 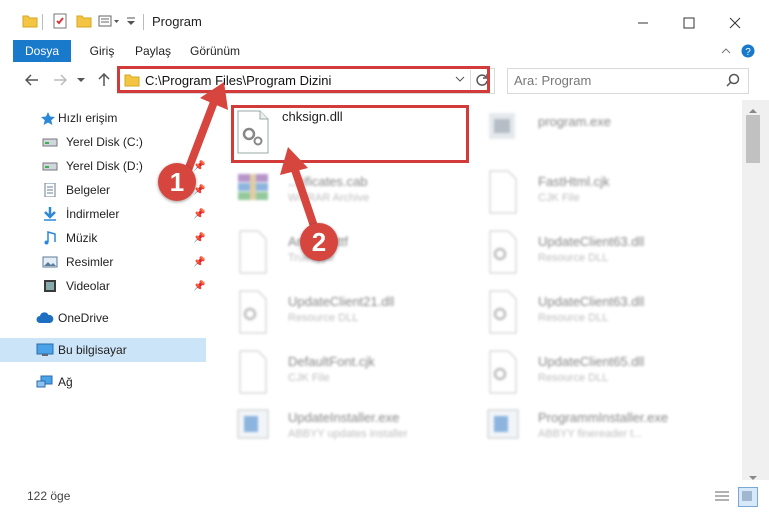 What do you see at coordinates (722, 497) in the screenshot?
I see `details-view-icon` at bounding box center [722, 497].